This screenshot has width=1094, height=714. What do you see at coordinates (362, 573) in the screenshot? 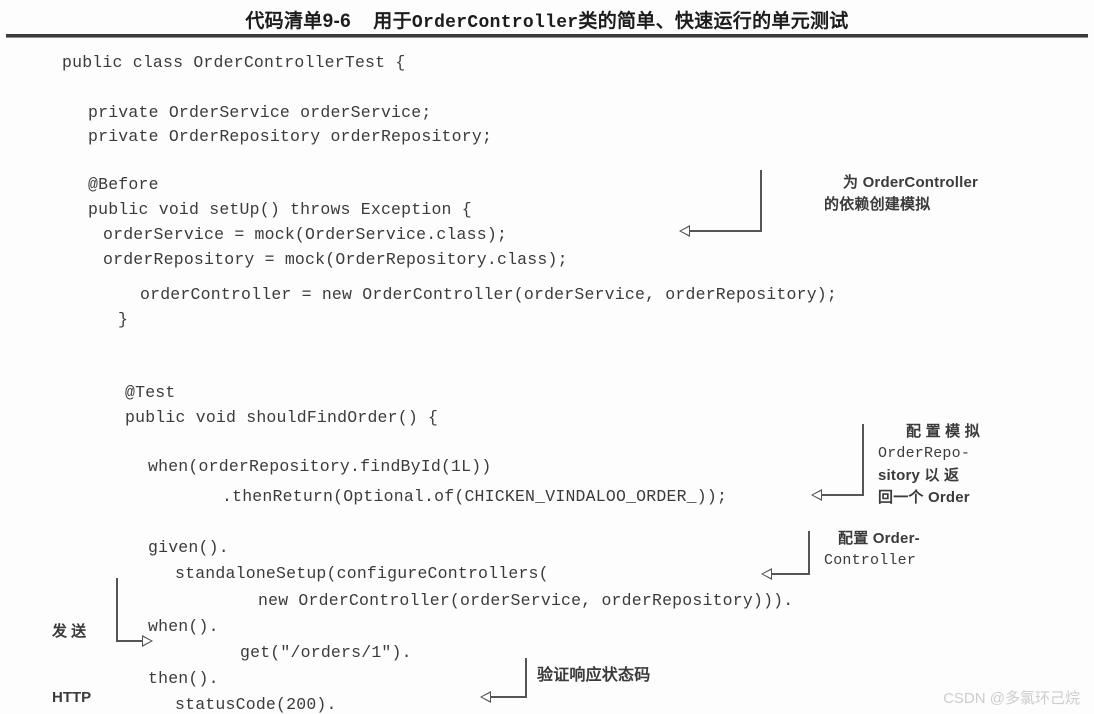
I see `code-line: standaloneSetup(configureControllers(` at bounding box center [362, 573].